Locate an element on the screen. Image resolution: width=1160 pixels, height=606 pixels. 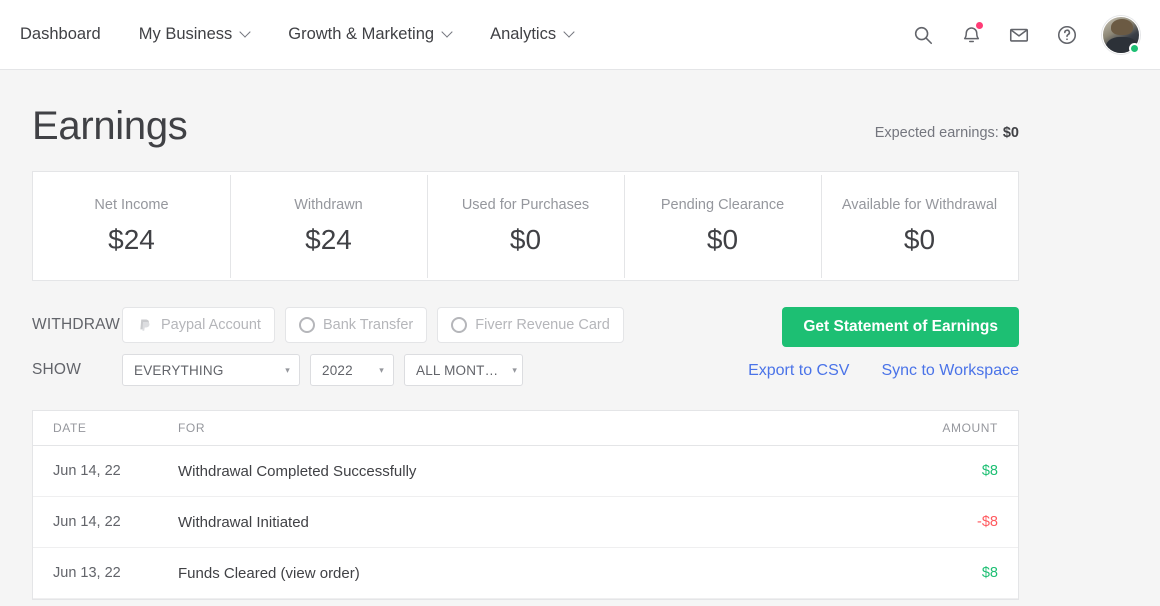
withdraw-label: WITHDRAW is located at coordinates (76, 324).